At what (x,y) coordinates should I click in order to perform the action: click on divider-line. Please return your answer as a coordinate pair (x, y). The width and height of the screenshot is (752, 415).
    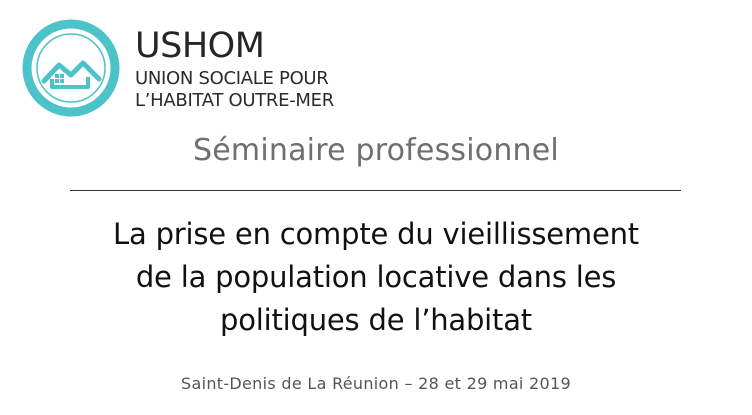
    Looking at the image, I should click on (375, 190).